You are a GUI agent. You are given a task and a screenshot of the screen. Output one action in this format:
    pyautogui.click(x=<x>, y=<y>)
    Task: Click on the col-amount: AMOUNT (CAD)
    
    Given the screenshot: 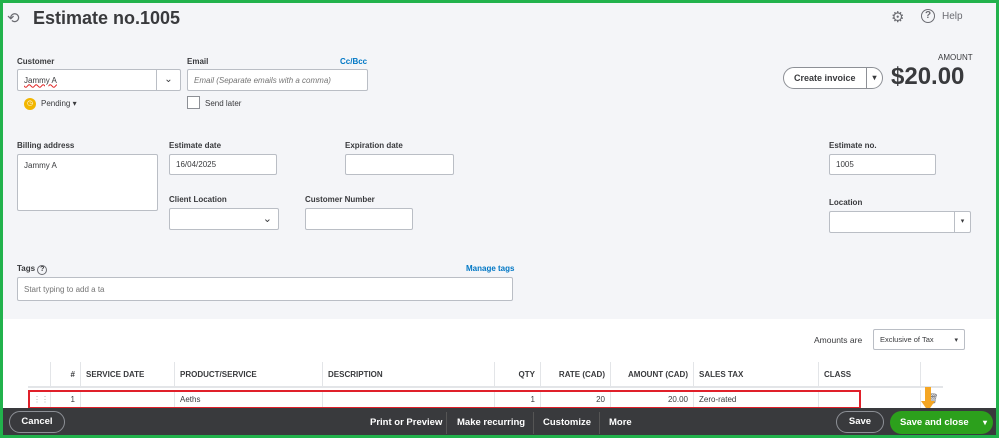 What is the action you would take?
    pyautogui.click(x=651, y=375)
    